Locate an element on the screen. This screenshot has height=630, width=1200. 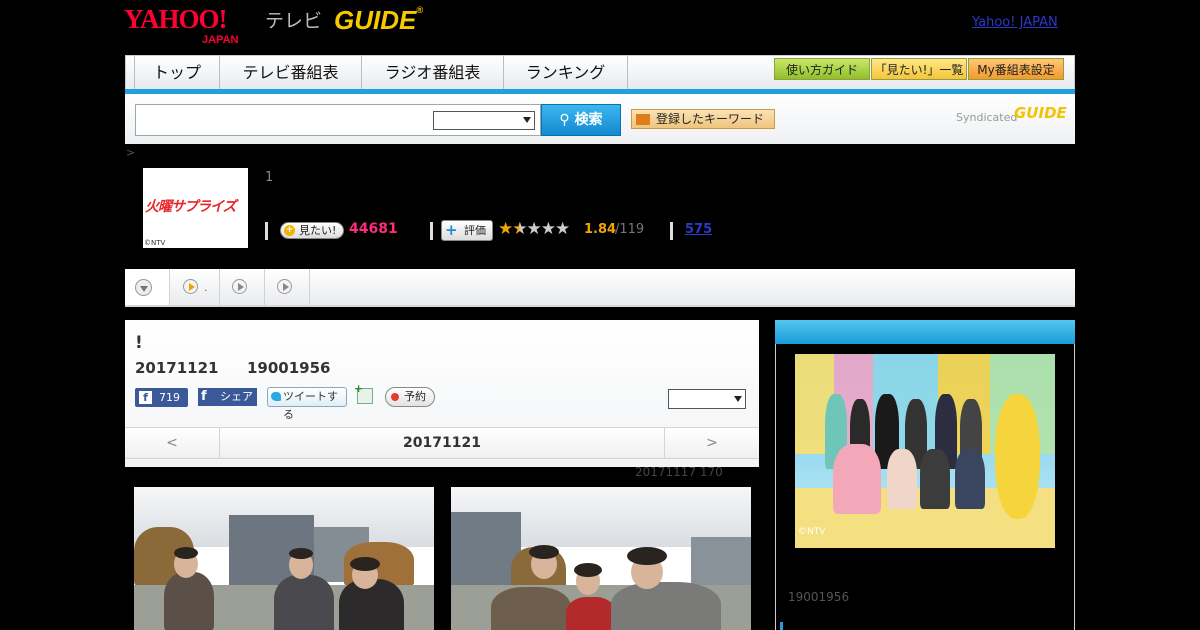
yahoo-logo-sub: JAPAN is located at coordinates (220, 40).